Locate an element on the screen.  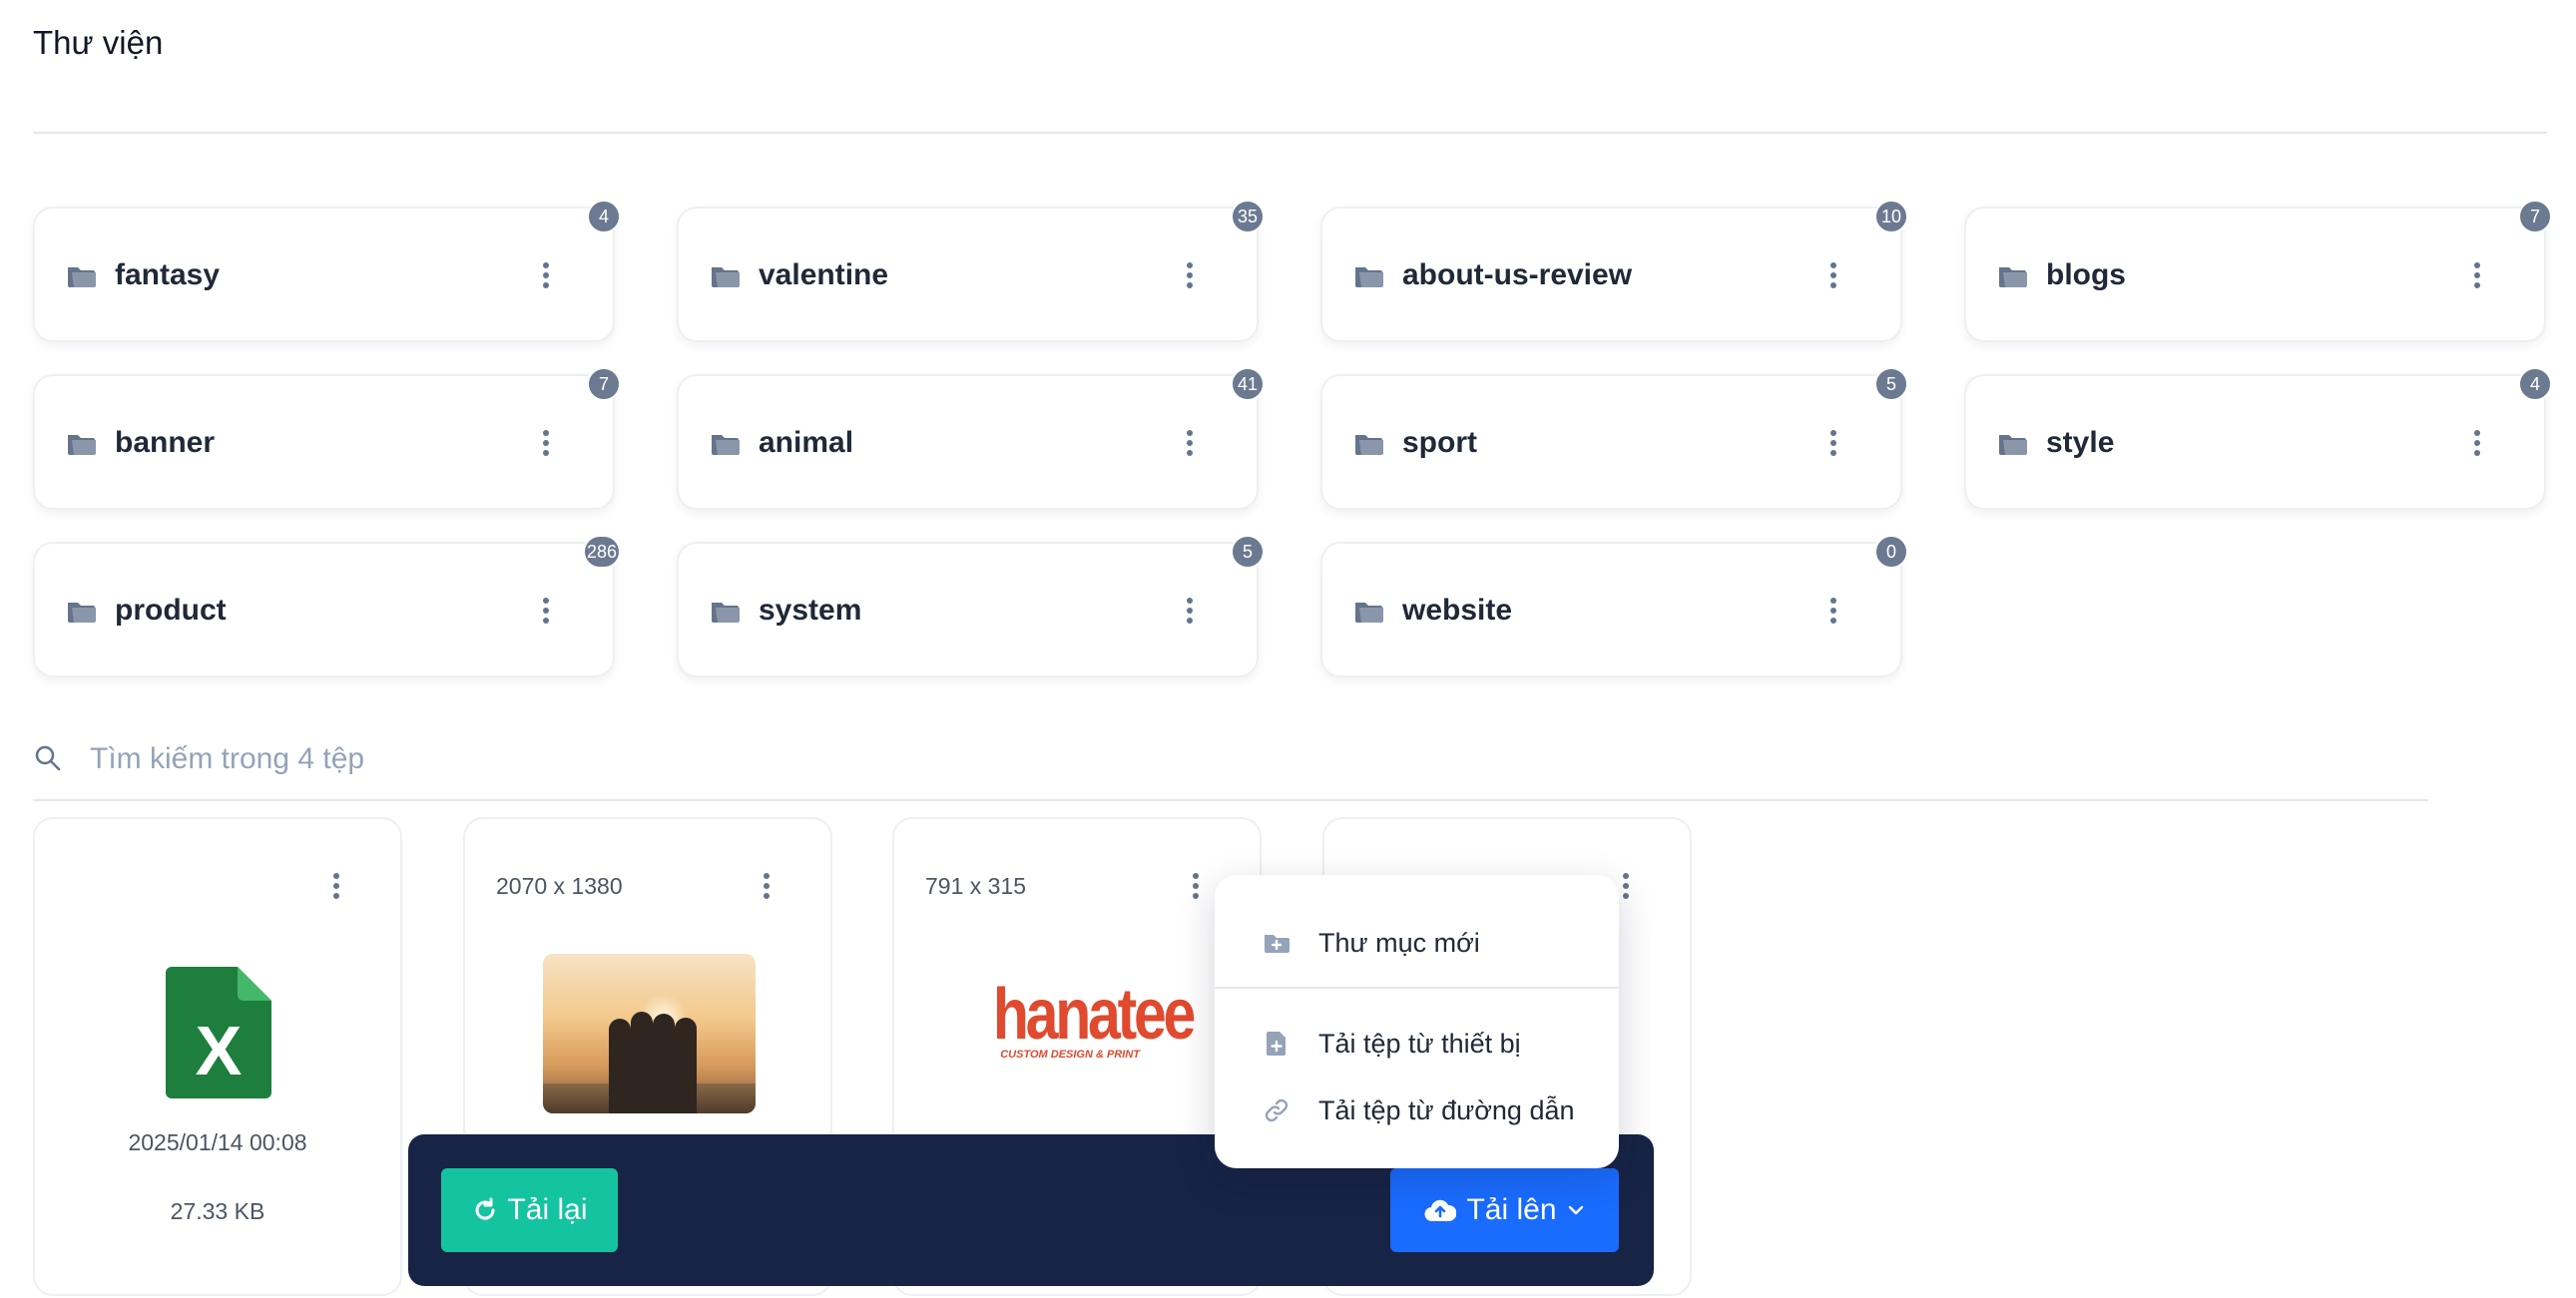
menu-item-label: Thư mục mới is located at coordinates (1399, 943).